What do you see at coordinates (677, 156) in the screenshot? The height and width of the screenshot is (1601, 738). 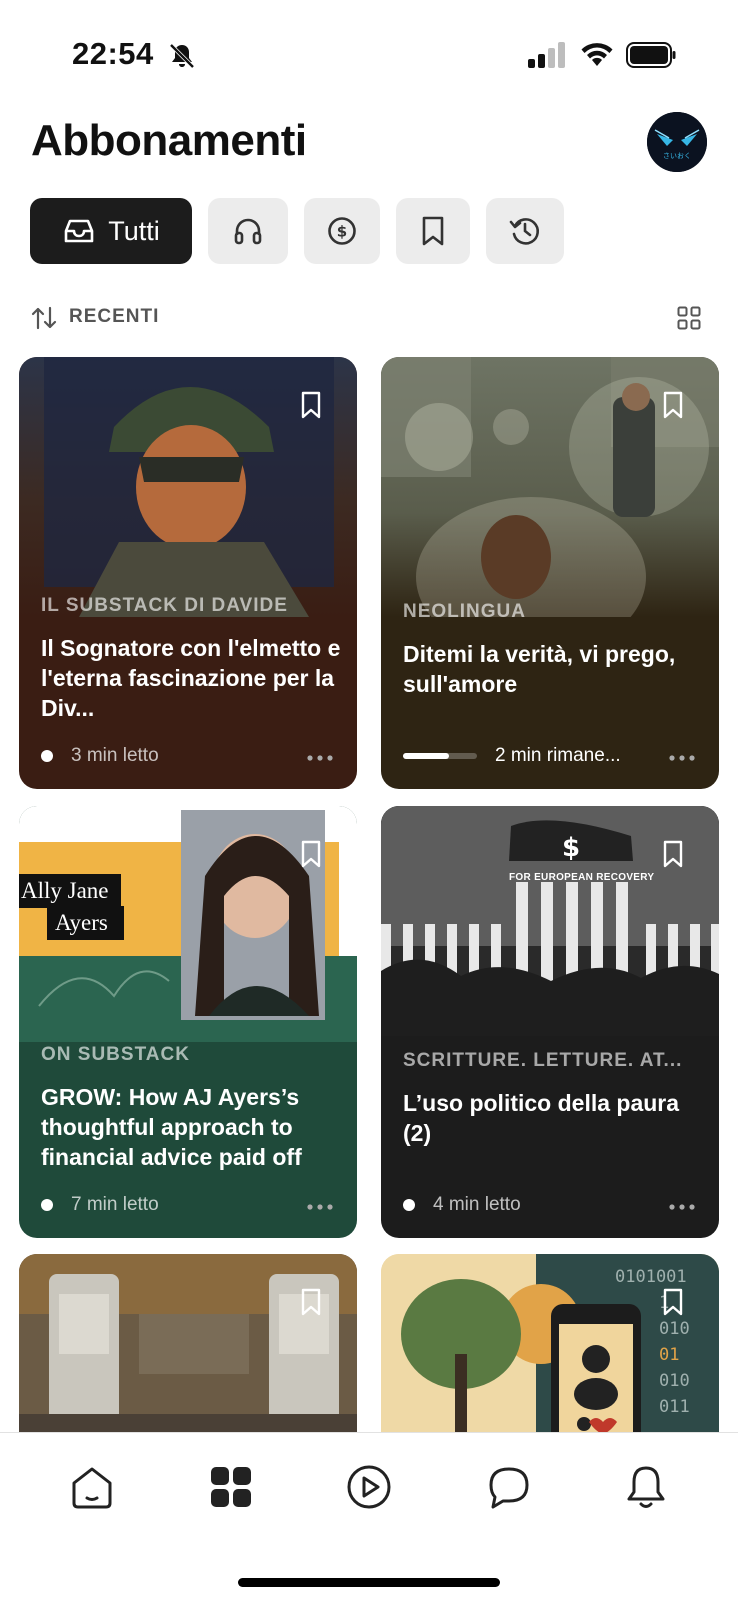 I see `svg-text: さいおく` at bounding box center [677, 156].